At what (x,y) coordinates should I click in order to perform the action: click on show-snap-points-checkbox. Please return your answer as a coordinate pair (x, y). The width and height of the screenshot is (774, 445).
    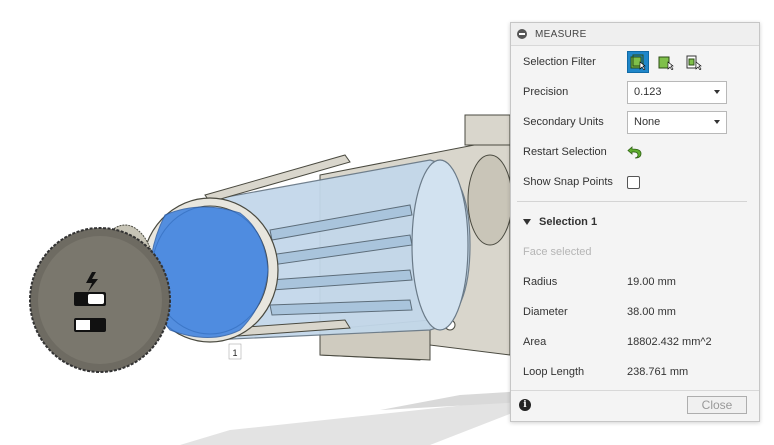
    Looking at the image, I should click on (633, 182).